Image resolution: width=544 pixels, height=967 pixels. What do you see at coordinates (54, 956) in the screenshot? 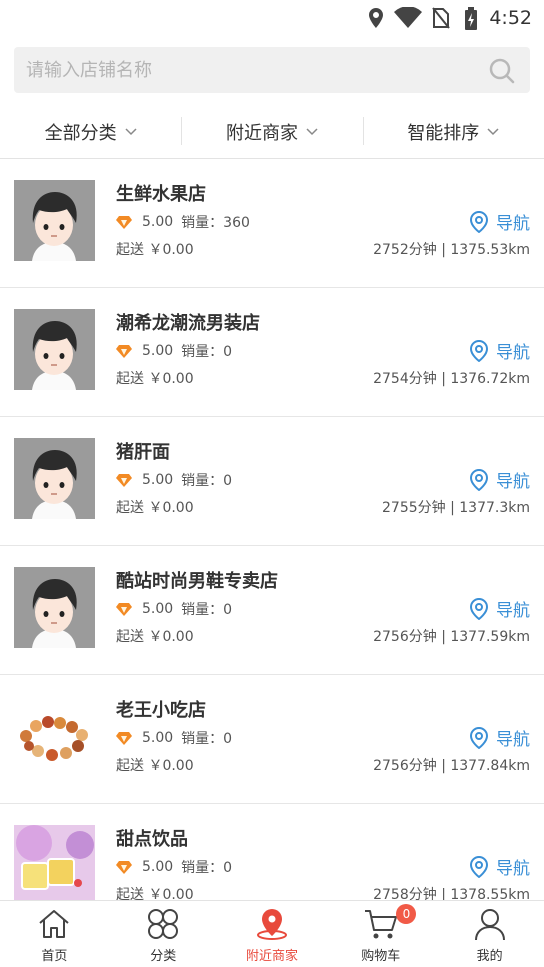
I see `tab-label: 首页` at bounding box center [54, 956].